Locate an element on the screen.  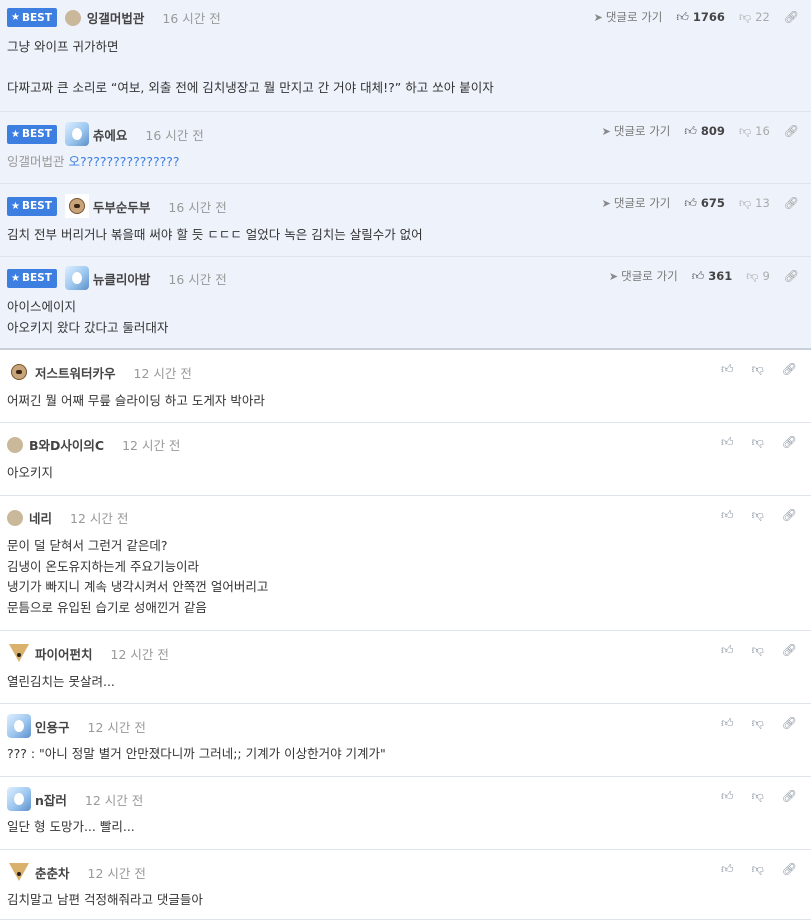
nickname: 츄에요 is located at coordinates (110, 134).